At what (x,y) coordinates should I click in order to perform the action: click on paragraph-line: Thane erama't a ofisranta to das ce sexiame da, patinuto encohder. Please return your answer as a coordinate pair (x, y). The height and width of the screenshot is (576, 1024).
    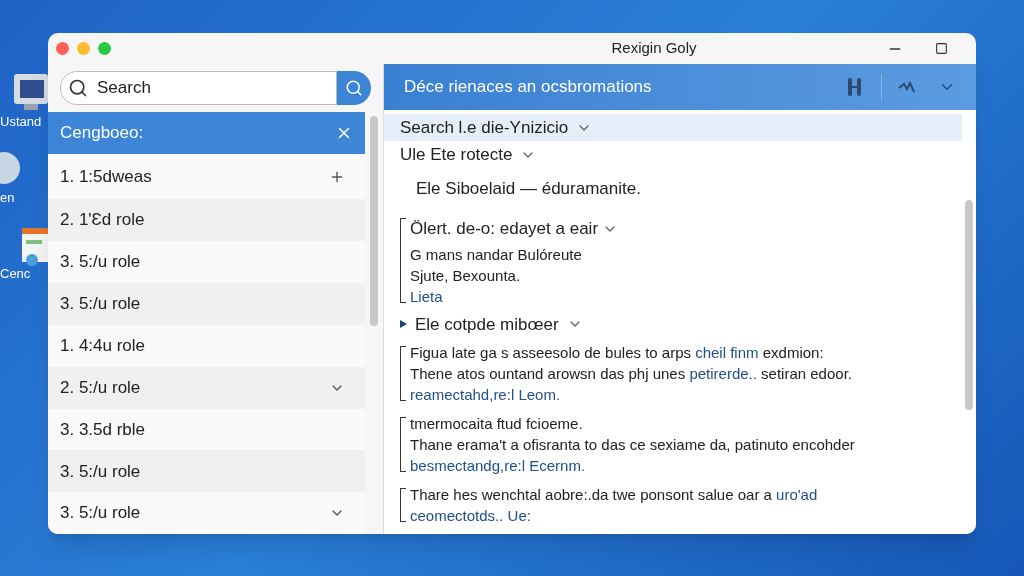
    Looking at the image, I should click on (632, 445).